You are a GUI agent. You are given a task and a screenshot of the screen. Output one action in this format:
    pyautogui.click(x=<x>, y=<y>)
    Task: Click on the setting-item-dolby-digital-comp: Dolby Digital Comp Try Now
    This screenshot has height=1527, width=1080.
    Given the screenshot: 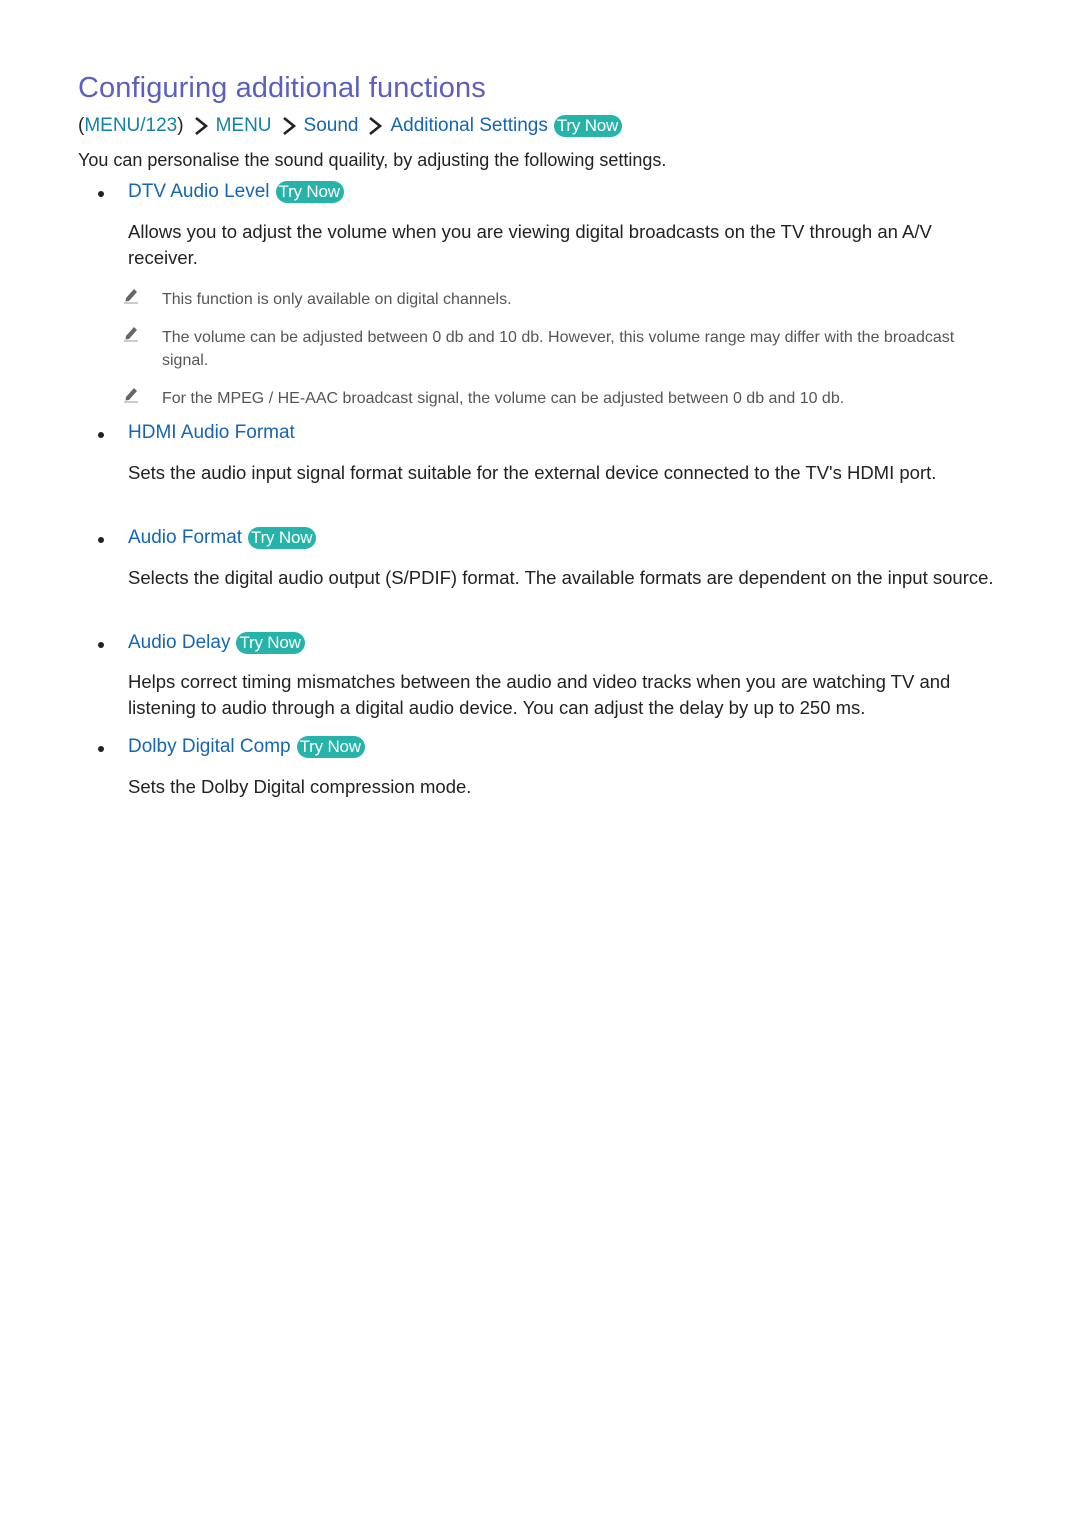 What is the action you would take?
    pyautogui.click(x=221, y=747)
    